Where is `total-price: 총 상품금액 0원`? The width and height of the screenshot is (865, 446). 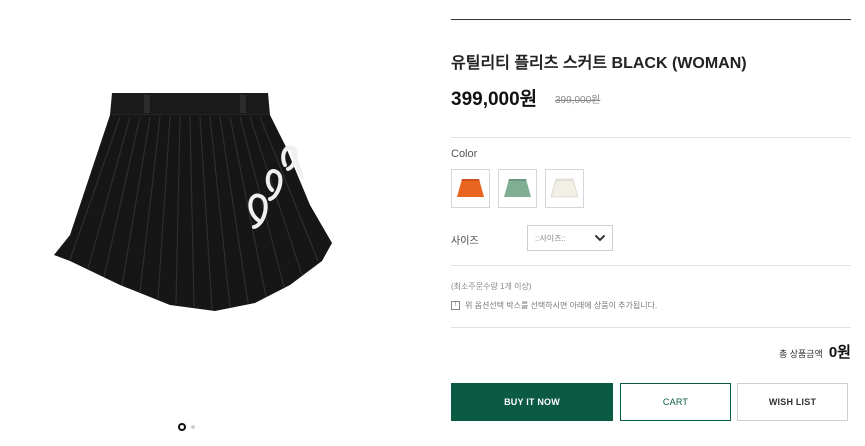 total-price: 총 상품금액 0원 is located at coordinates (815, 351).